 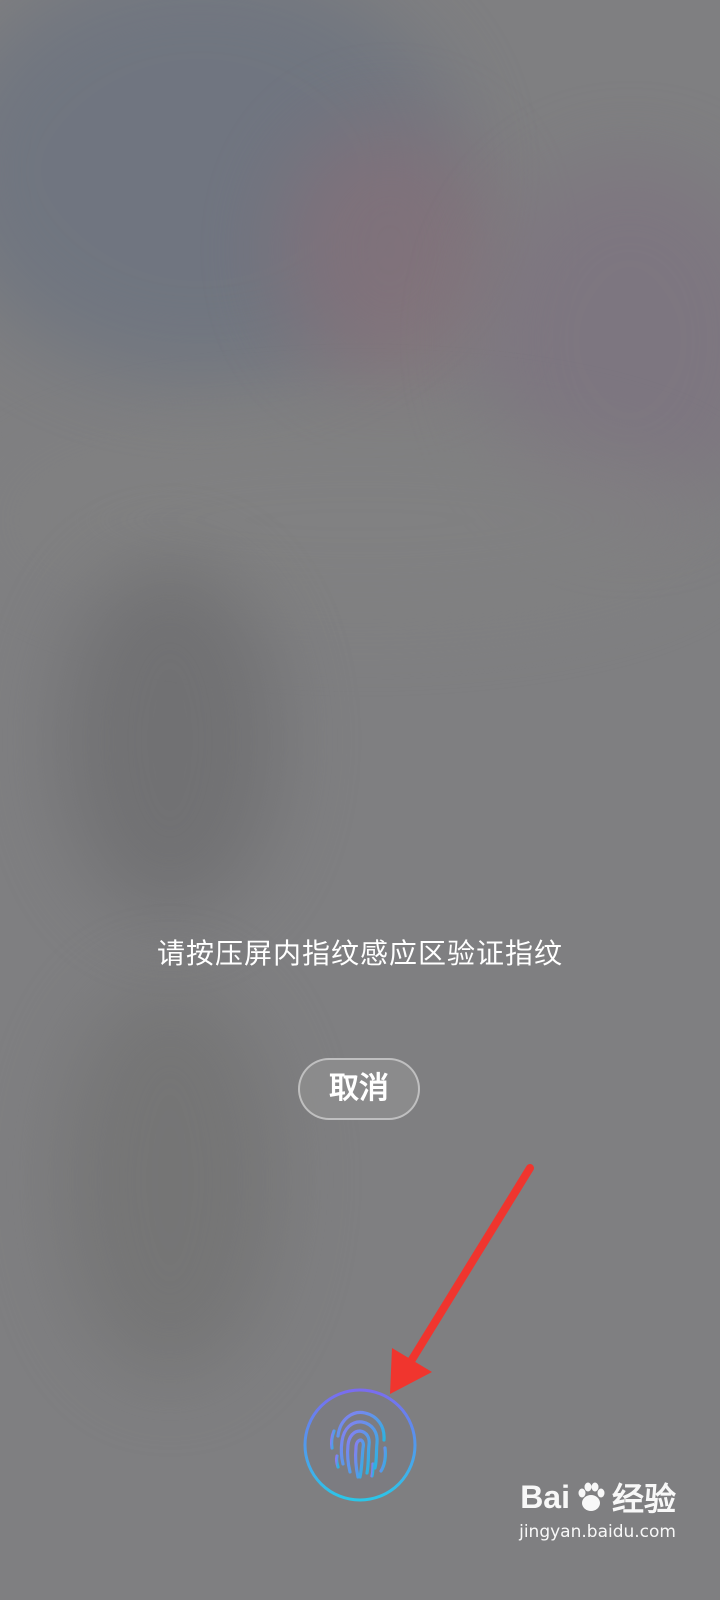 What do you see at coordinates (359, 953) in the screenshot?
I see `fingerprint-prompt: 请按压屏内指纹感应区验证指纹` at bounding box center [359, 953].